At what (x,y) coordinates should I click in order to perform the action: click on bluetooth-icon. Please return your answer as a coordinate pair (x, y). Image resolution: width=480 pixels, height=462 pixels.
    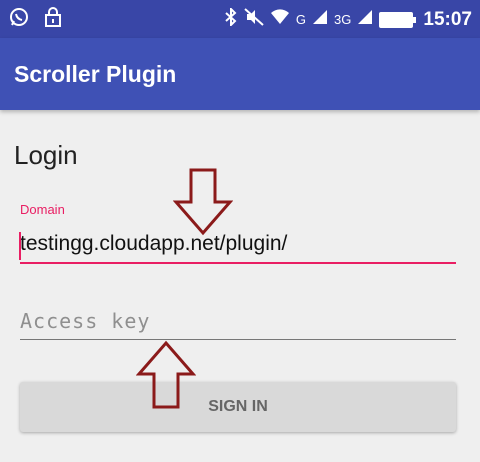
    Looking at the image, I should click on (231, 18).